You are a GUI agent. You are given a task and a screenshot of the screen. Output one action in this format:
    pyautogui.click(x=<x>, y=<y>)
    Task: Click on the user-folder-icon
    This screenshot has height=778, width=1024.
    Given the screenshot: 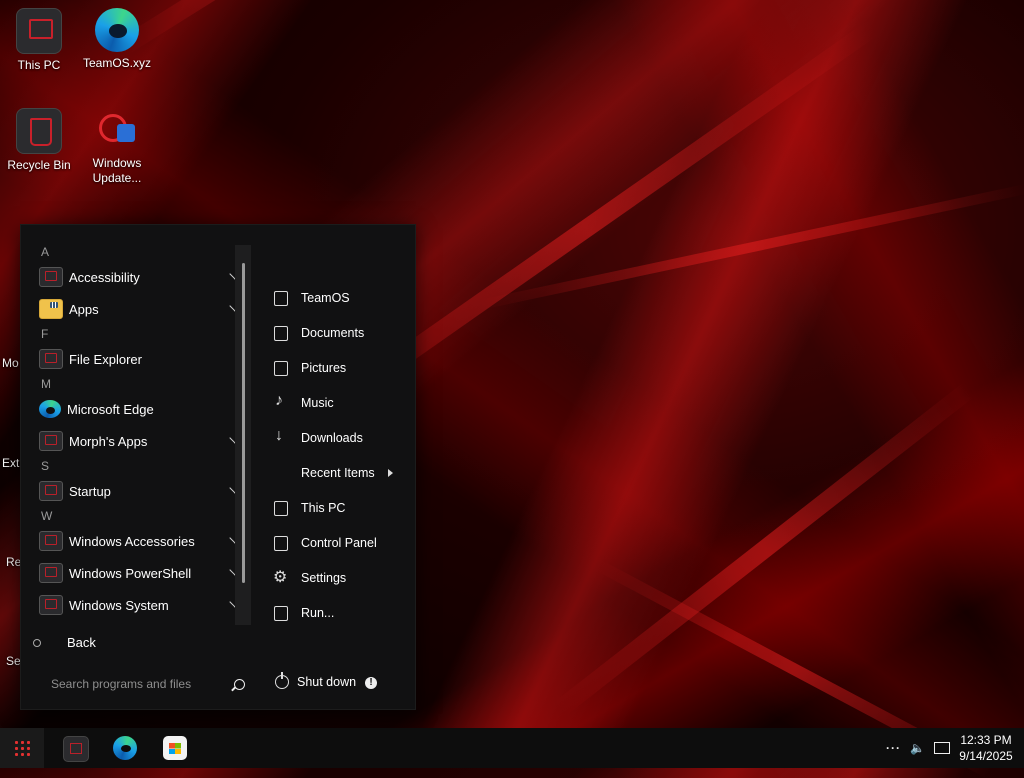 What is the action you would take?
    pyautogui.click(x=281, y=298)
    